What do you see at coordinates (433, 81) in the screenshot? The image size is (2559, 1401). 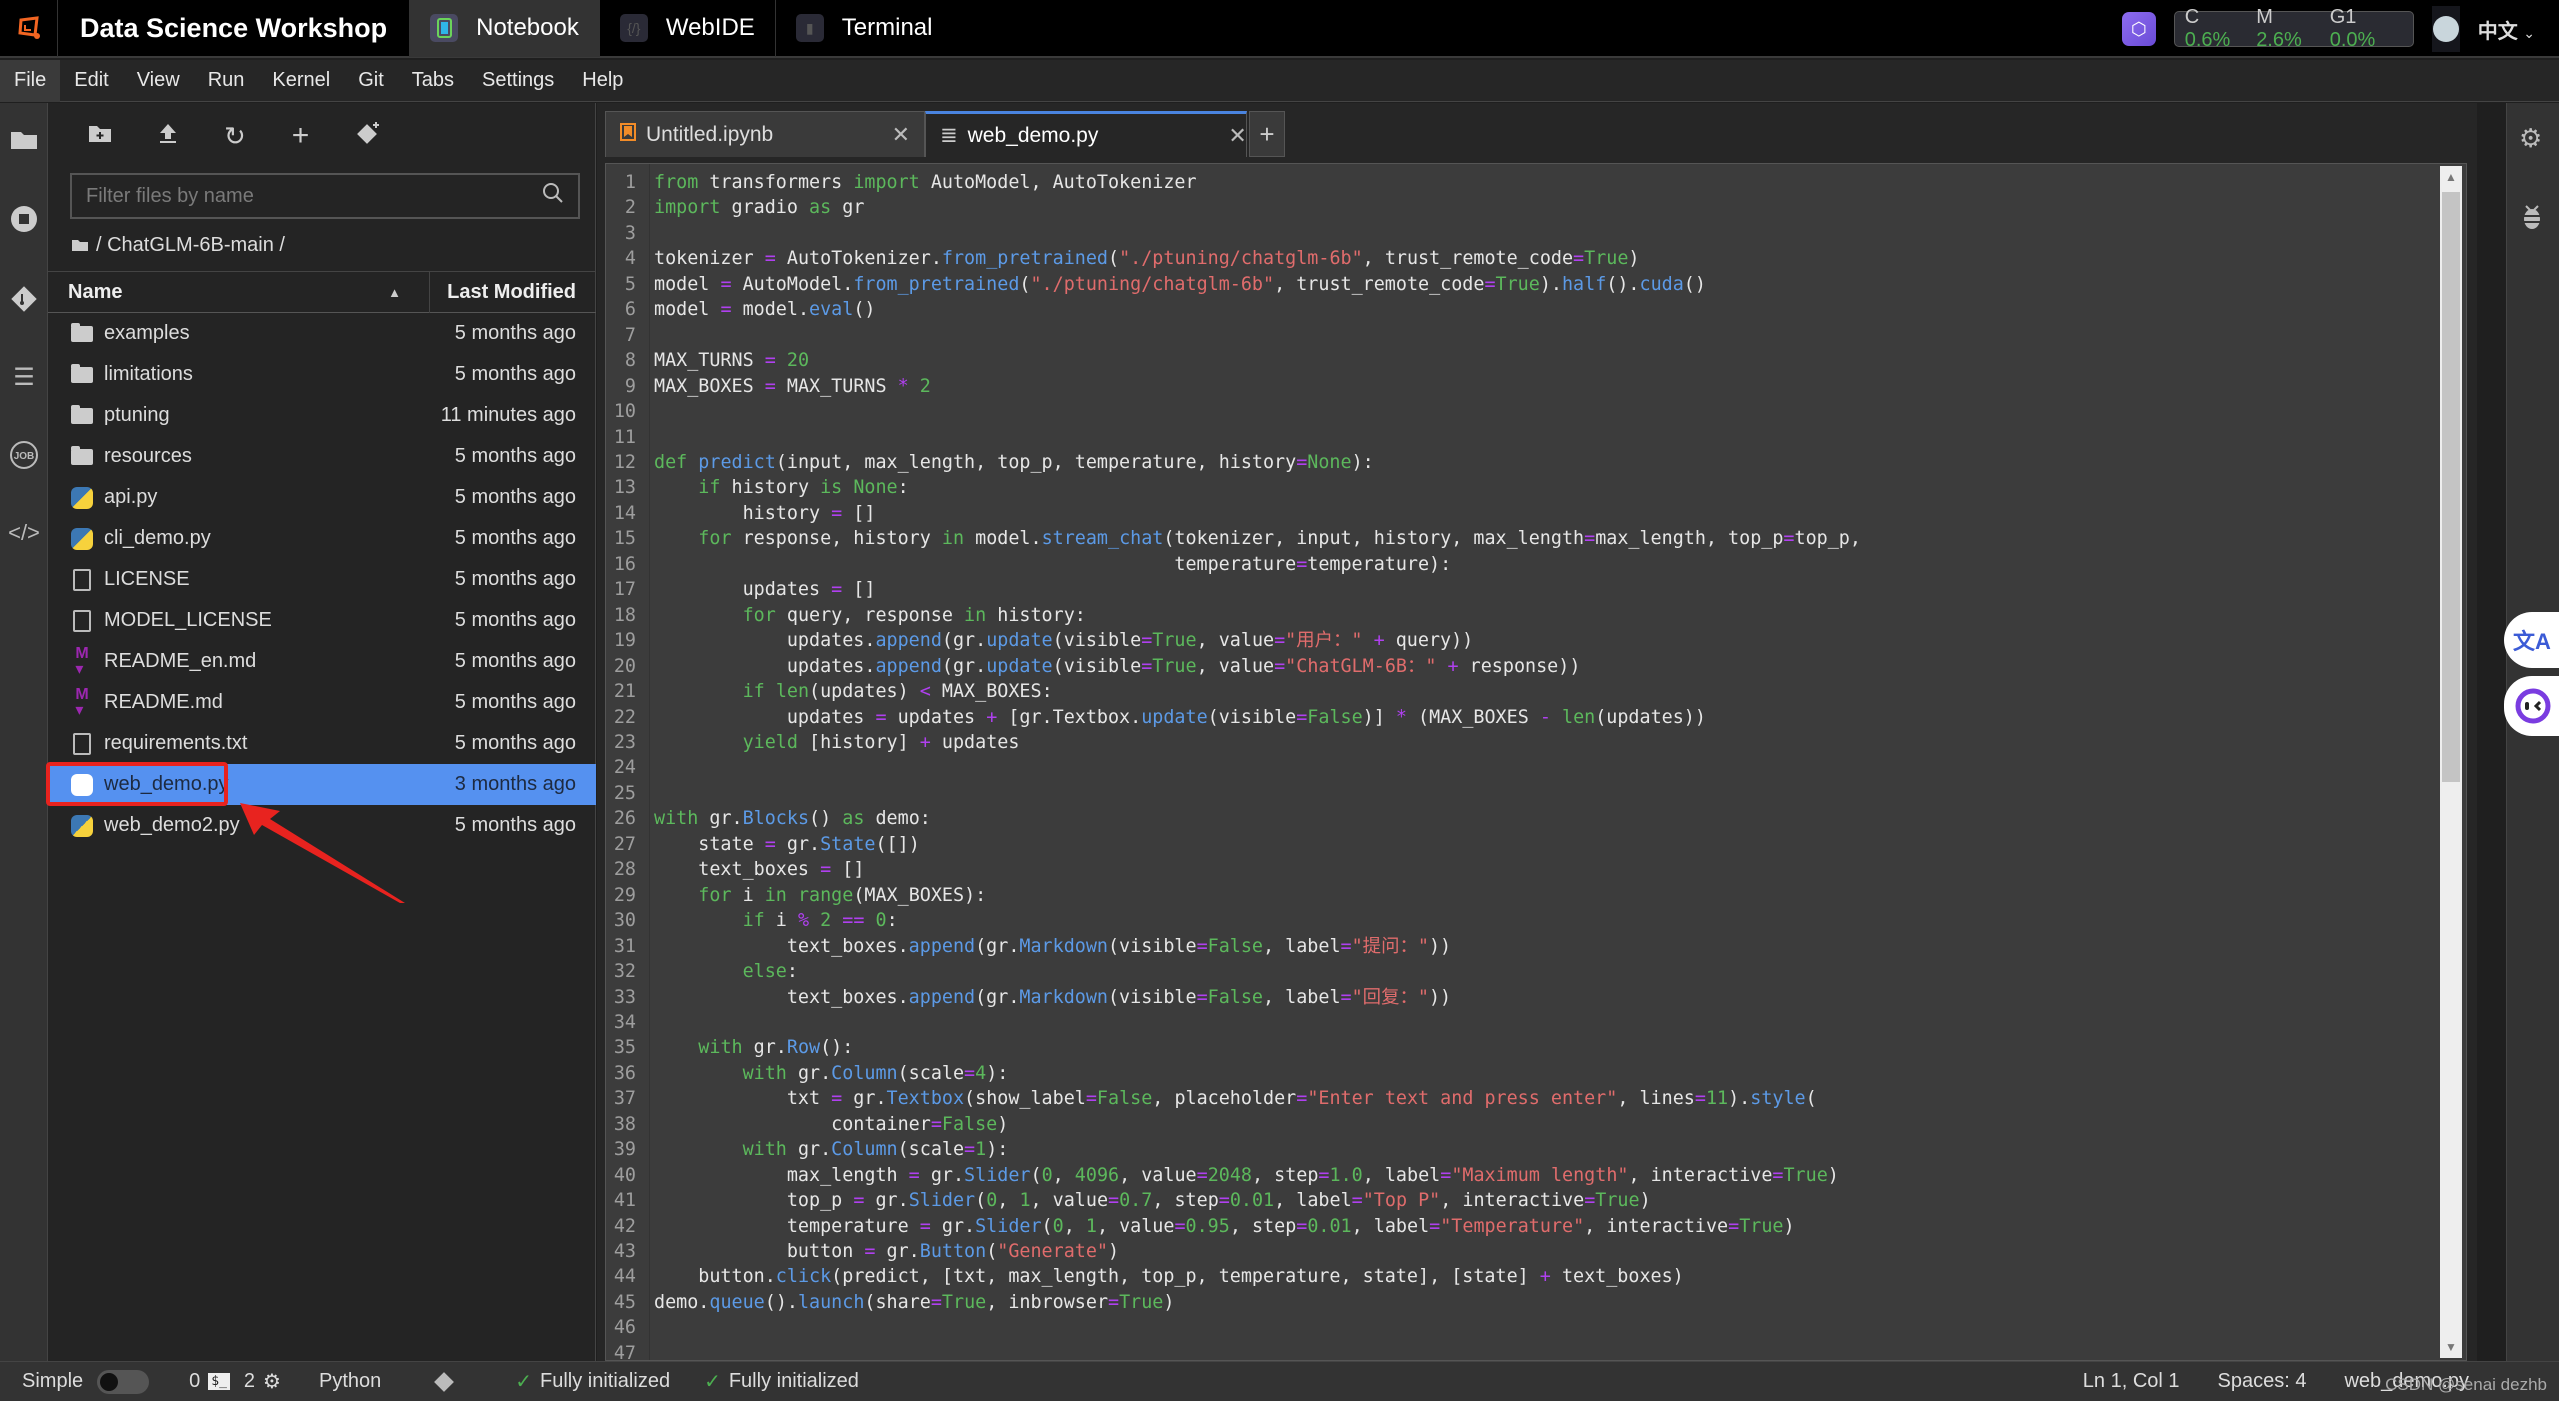 I see `menu-tabs: Tabs` at bounding box center [433, 81].